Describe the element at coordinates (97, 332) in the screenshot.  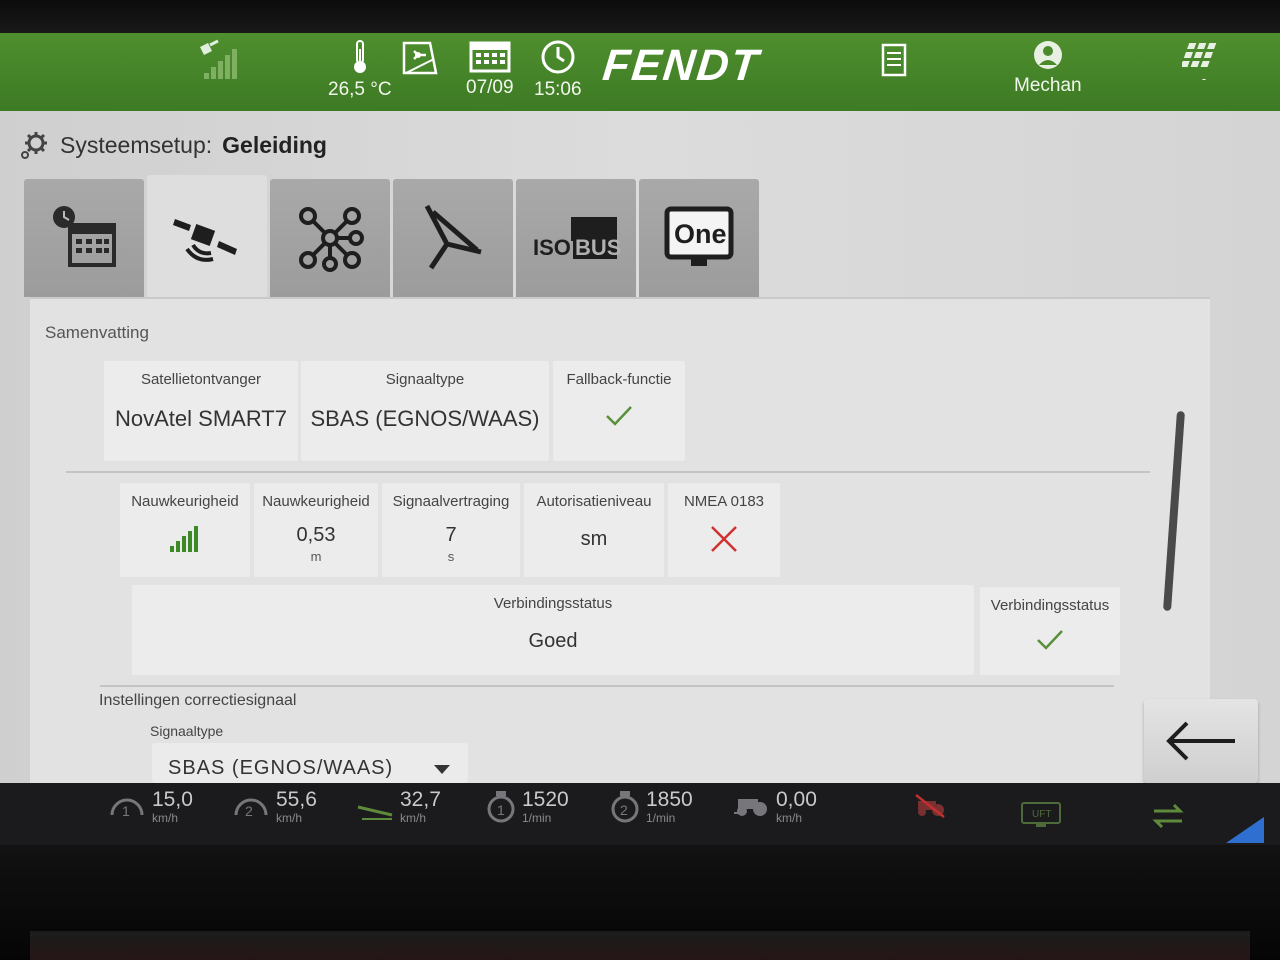
I see `summary-section-label: Samenvatting` at that location.